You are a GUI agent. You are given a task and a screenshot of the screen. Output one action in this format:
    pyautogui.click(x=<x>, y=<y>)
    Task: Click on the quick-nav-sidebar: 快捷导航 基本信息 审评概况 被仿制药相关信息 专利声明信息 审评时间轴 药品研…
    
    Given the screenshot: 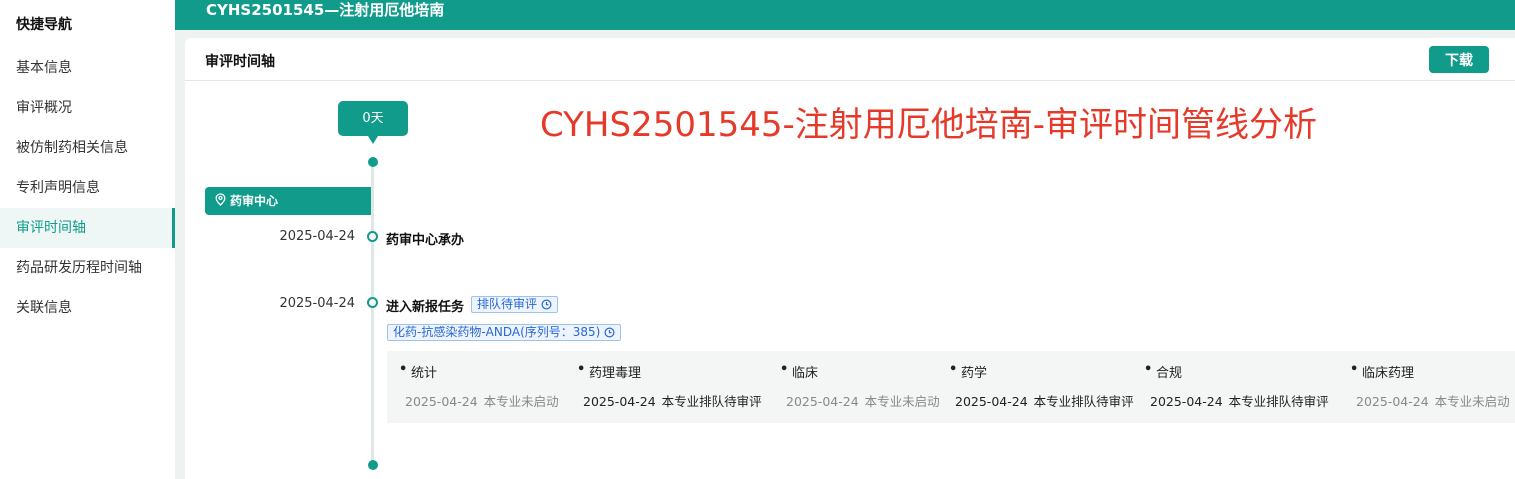 What is the action you would take?
    pyautogui.click(x=87, y=239)
    